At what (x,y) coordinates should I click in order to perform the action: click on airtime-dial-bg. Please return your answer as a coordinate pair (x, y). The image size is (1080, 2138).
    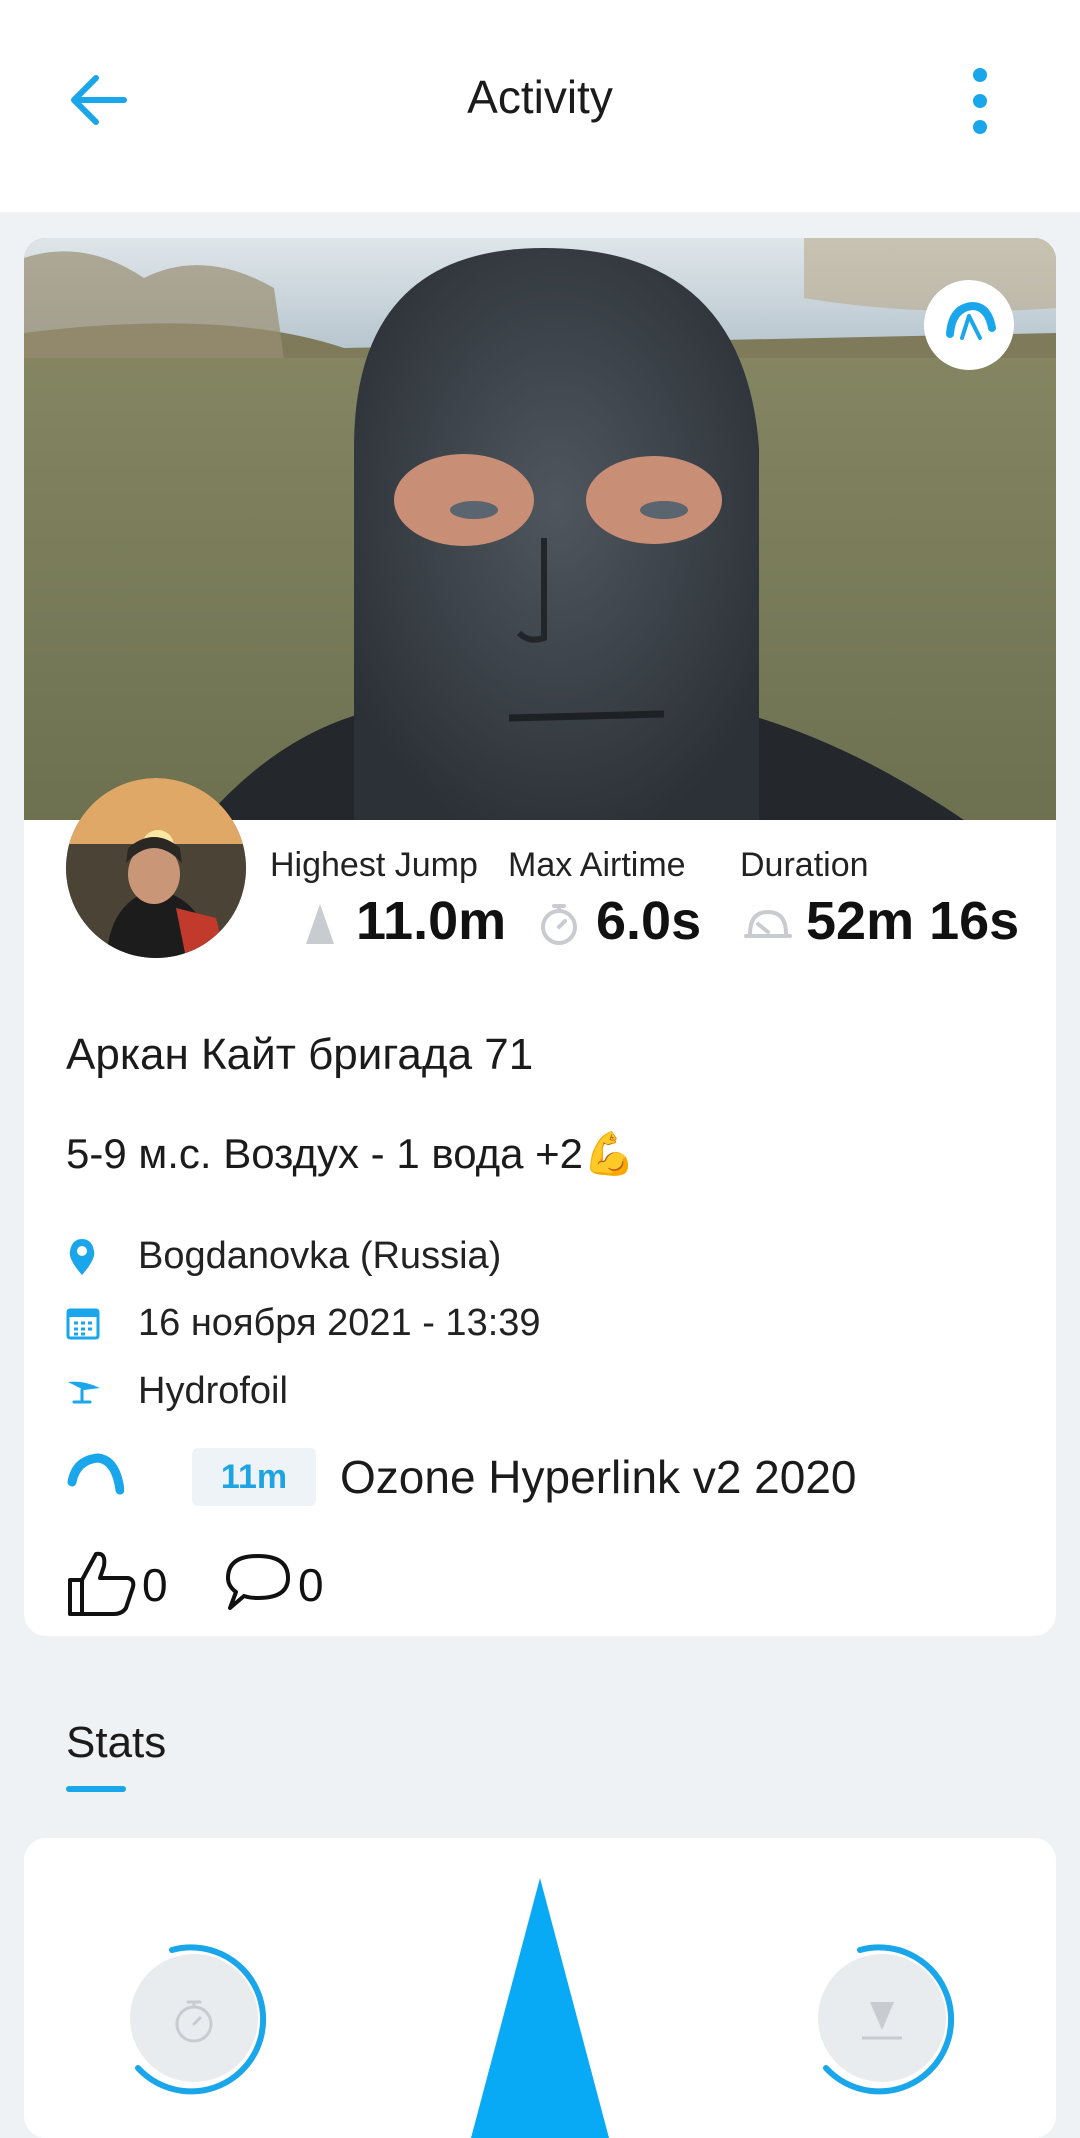
    Looking at the image, I should click on (194, 2018).